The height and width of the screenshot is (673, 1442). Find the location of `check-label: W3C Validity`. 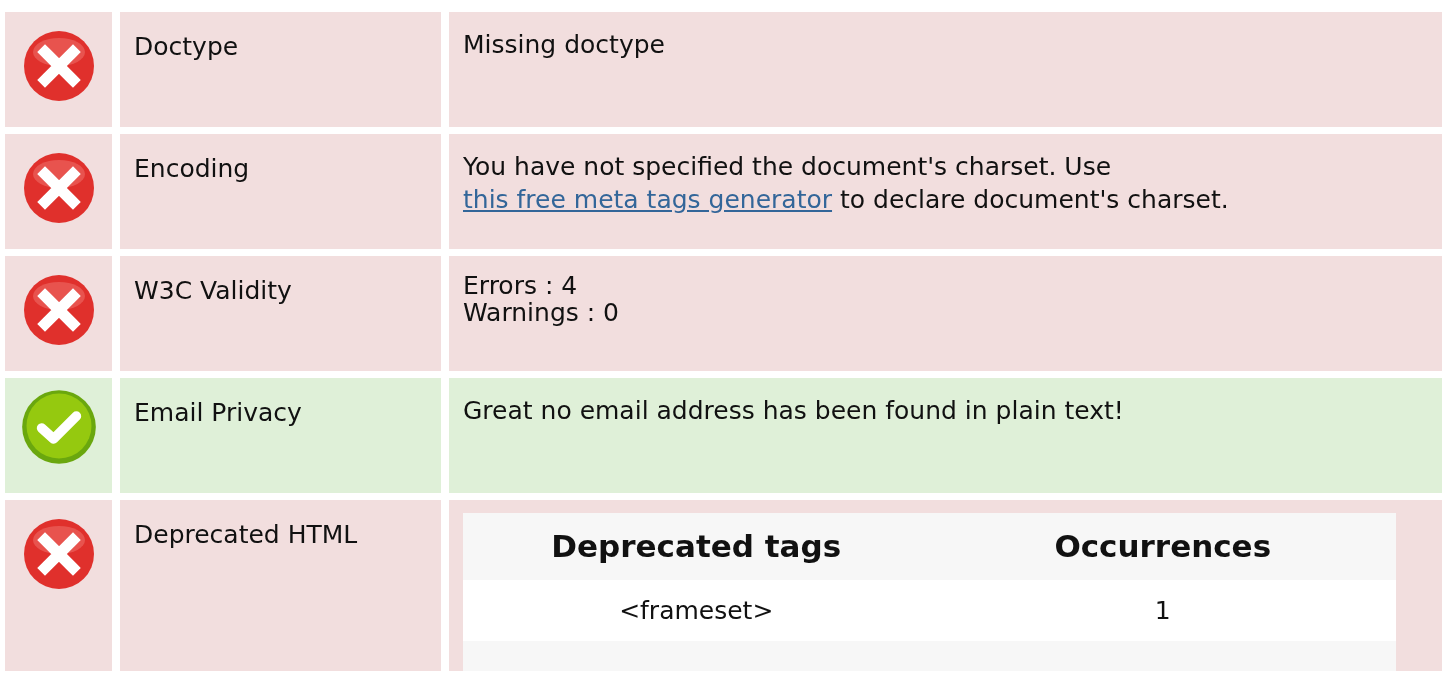

check-label: W3C Validity is located at coordinates (213, 290).